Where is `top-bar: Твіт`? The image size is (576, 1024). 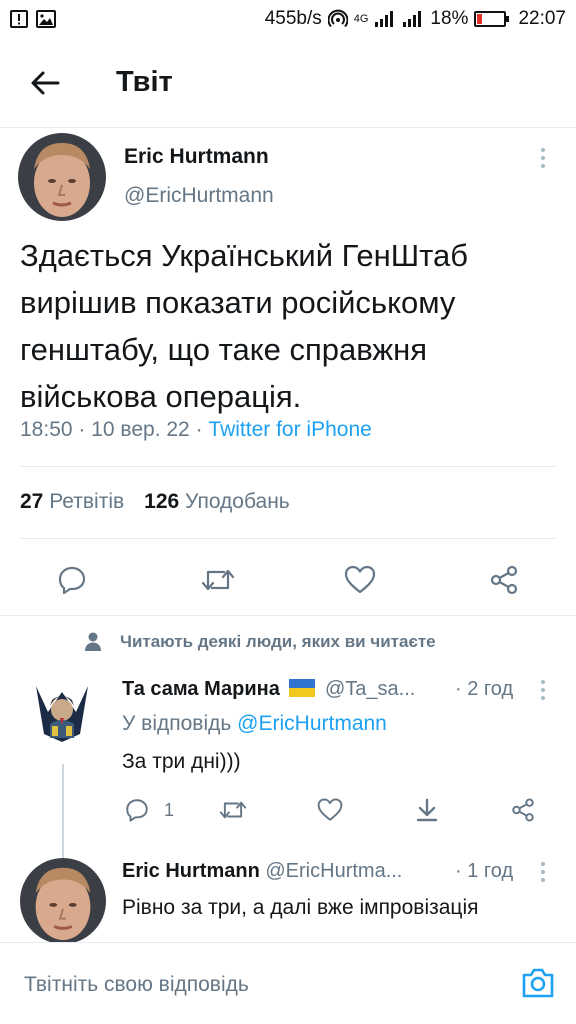
top-bar: Твіт is located at coordinates (288, 83).